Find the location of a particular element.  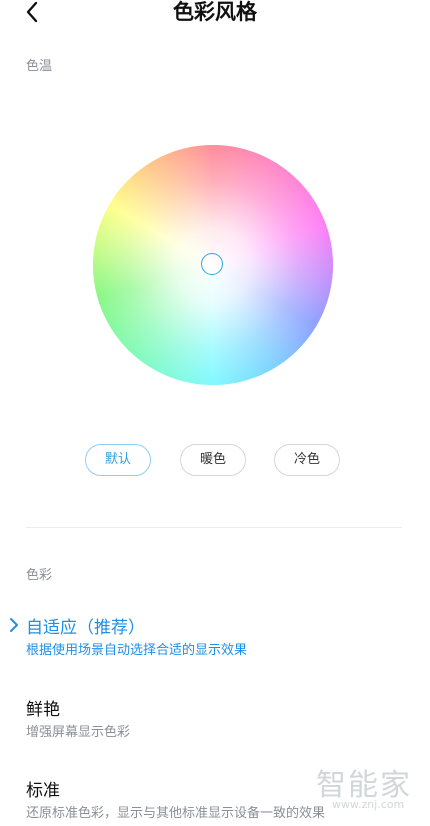

selected-chevron-icon is located at coordinates (14, 625).